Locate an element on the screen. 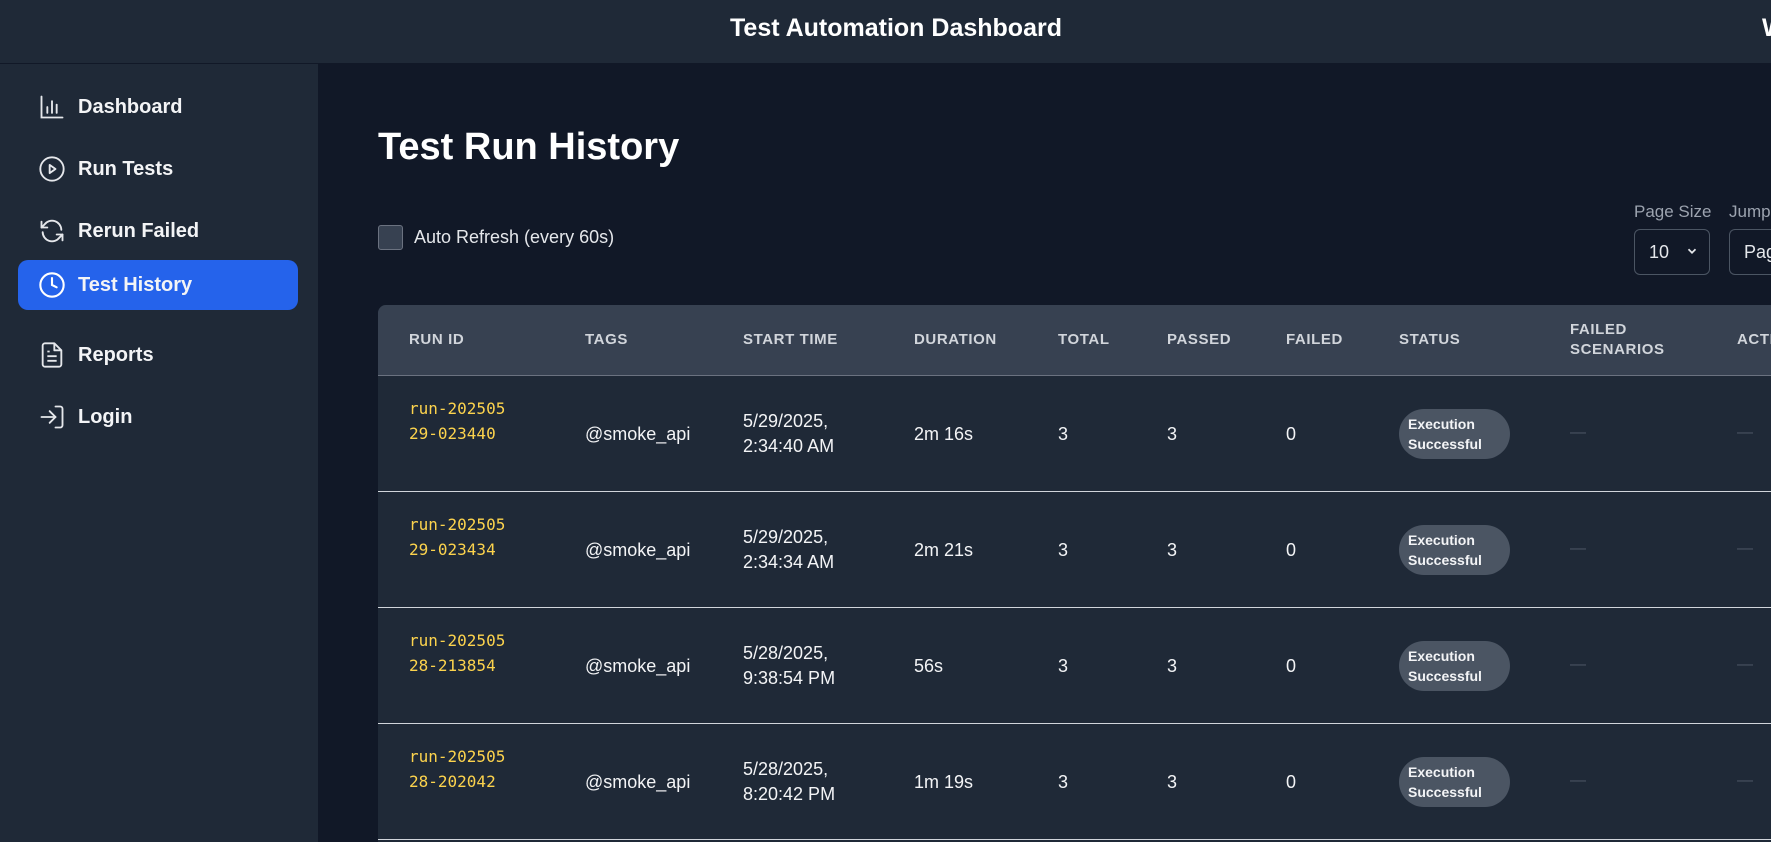  chevron-down-icon is located at coordinates (1692, 251).